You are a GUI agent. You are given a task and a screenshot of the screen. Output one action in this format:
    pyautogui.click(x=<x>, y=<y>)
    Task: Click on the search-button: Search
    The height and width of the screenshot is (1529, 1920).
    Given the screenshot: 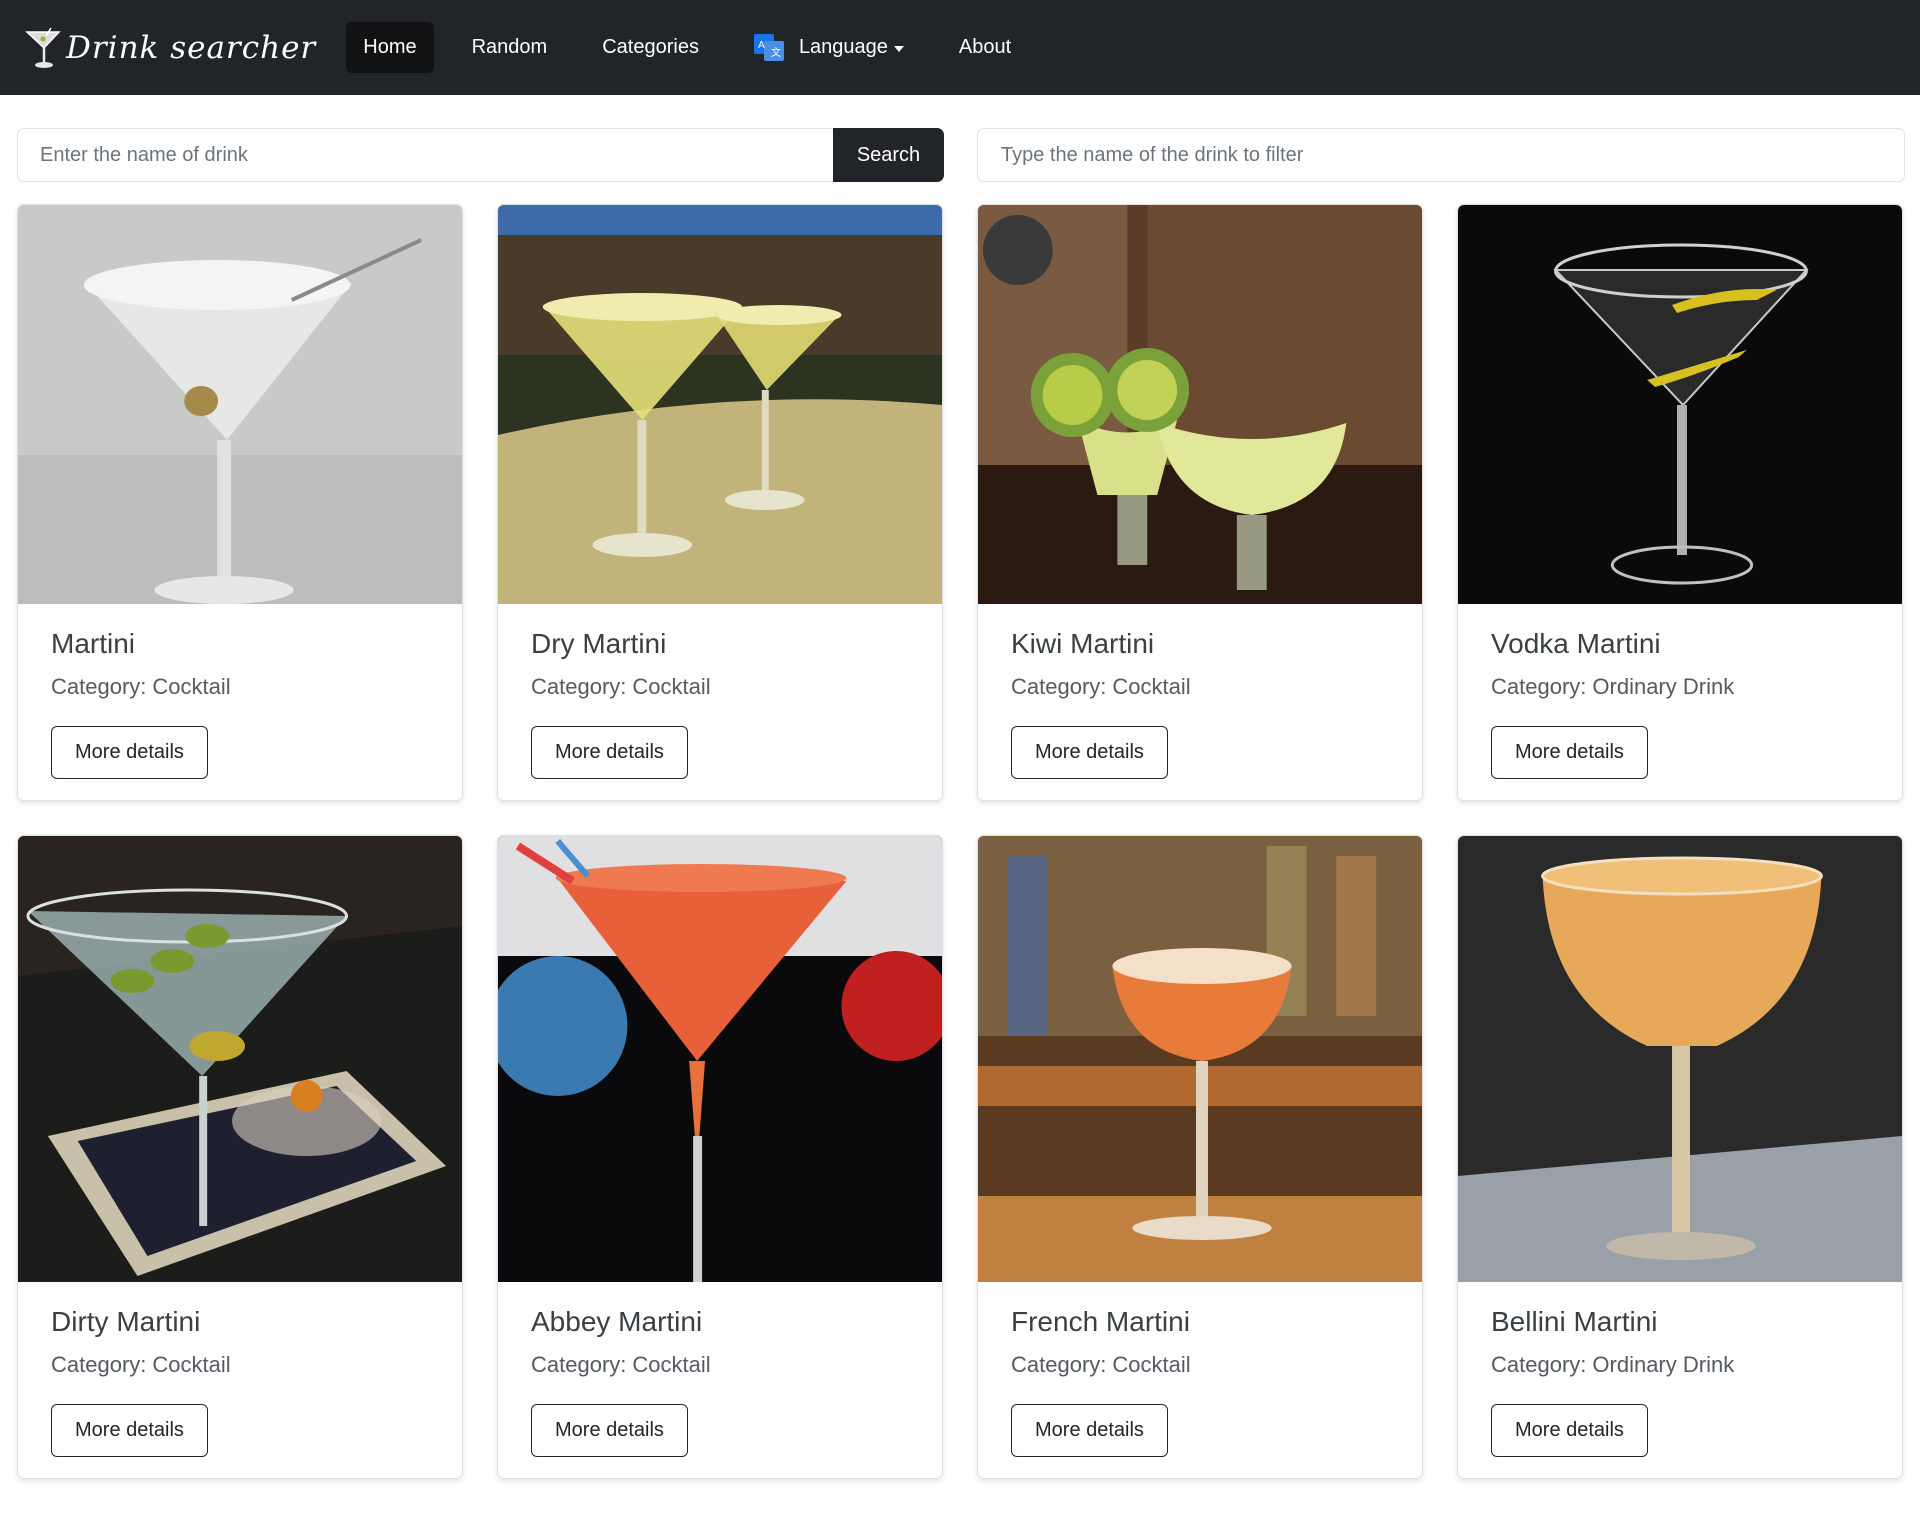 What is the action you would take?
    pyautogui.click(x=888, y=155)
    